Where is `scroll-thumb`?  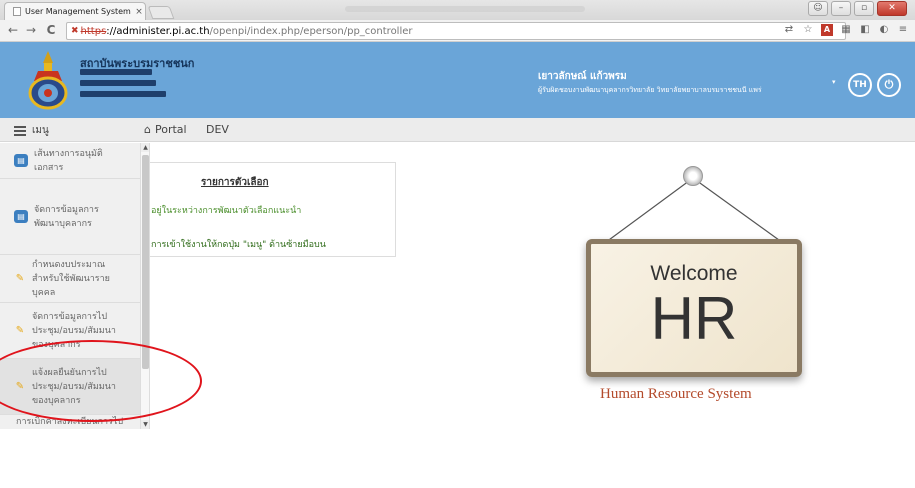 scroll-thumb is located at coordinates (145, 262).